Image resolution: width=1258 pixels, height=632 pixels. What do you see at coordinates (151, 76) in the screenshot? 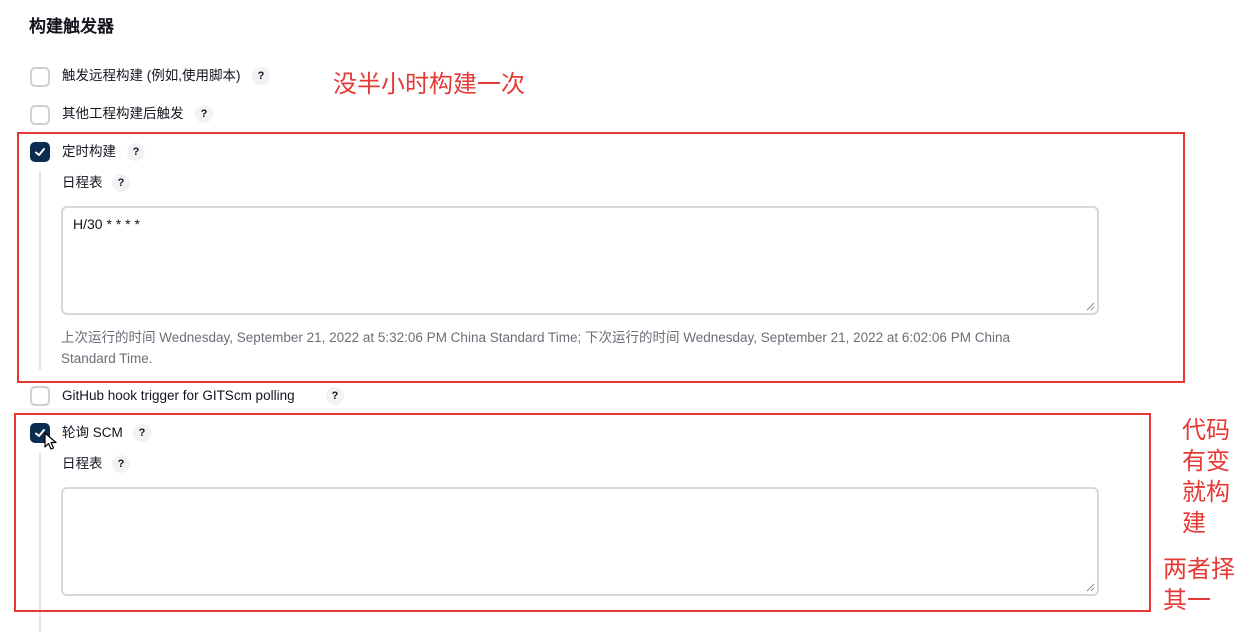
I see `remote-trigger-label: 触发远程构建 (例如,使用脚本)` at bounding box center [151, 76].